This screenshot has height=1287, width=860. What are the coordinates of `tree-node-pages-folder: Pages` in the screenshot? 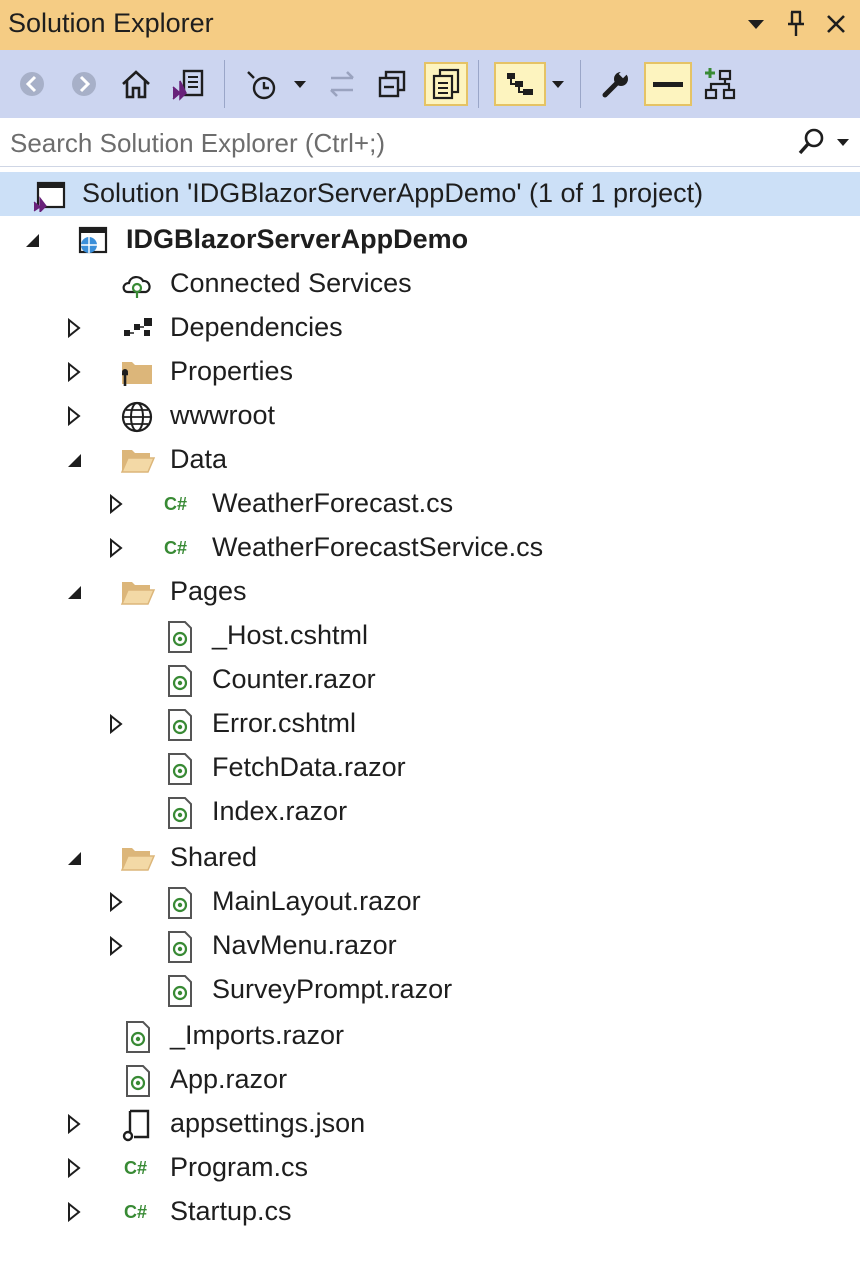 It's located at (430, 592).